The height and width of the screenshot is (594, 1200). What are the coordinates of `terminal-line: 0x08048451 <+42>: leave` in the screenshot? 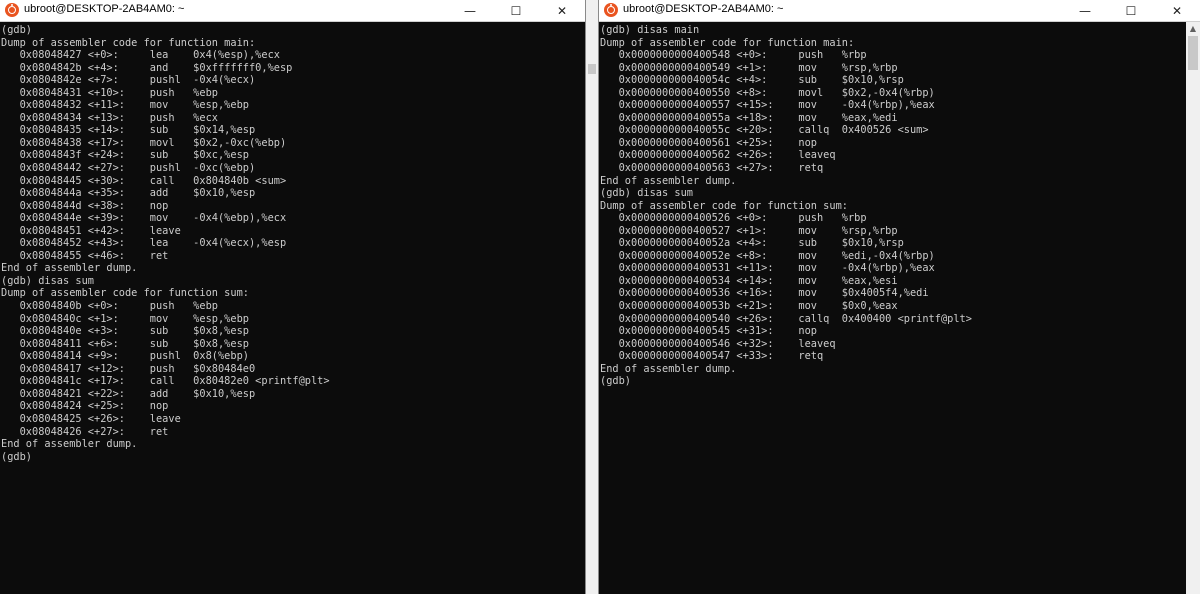 It's located at (91, 230).